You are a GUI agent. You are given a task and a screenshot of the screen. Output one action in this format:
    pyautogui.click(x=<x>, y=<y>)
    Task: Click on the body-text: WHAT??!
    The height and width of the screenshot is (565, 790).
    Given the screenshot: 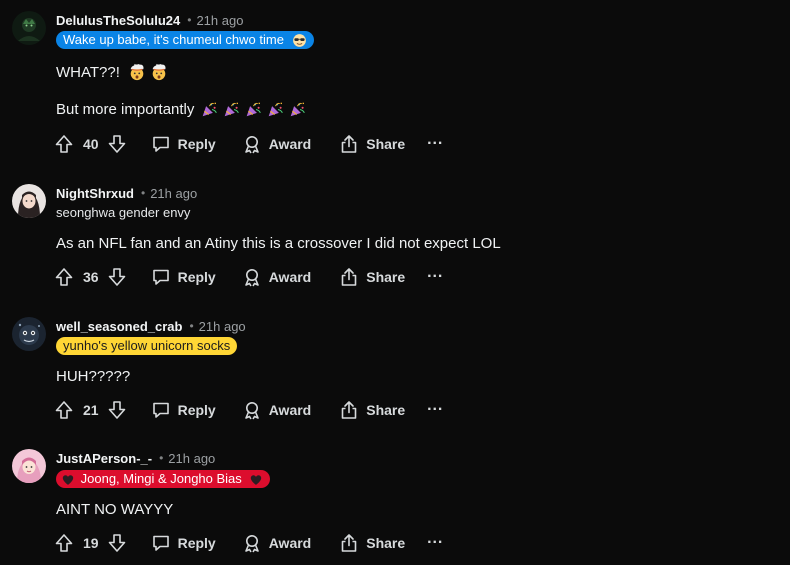 What is the action you would take?
    pyautogui.click(x=88, y=72)
    